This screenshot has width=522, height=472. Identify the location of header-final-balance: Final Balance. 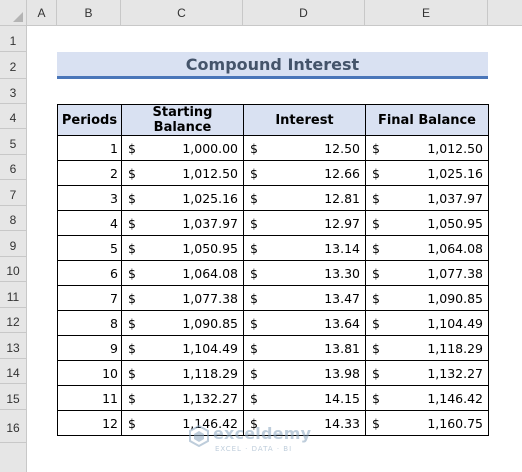
(427, 120).